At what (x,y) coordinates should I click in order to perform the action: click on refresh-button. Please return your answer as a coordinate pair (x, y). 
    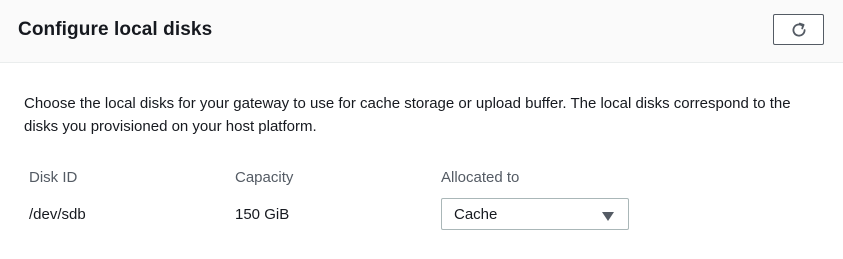
    Looking at the image, I should click on (798, 29).